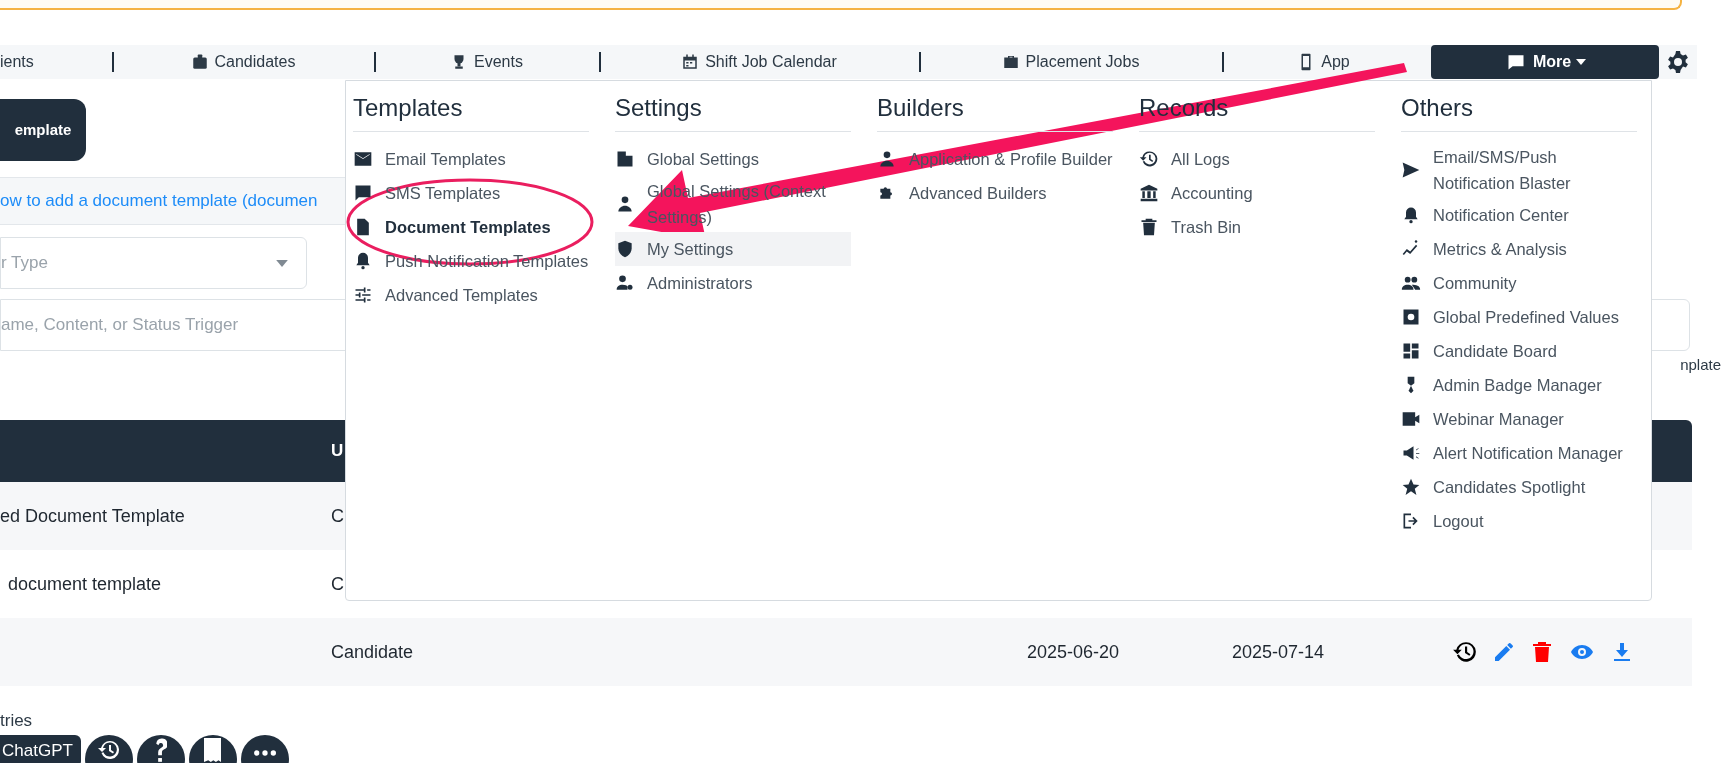 Image resolution: width=1721 pixels, height=763 pixels. Describe the element at coordinates (1070, 62) in the screenshot. I see `nav-tab: Placement Jobs` at that location.